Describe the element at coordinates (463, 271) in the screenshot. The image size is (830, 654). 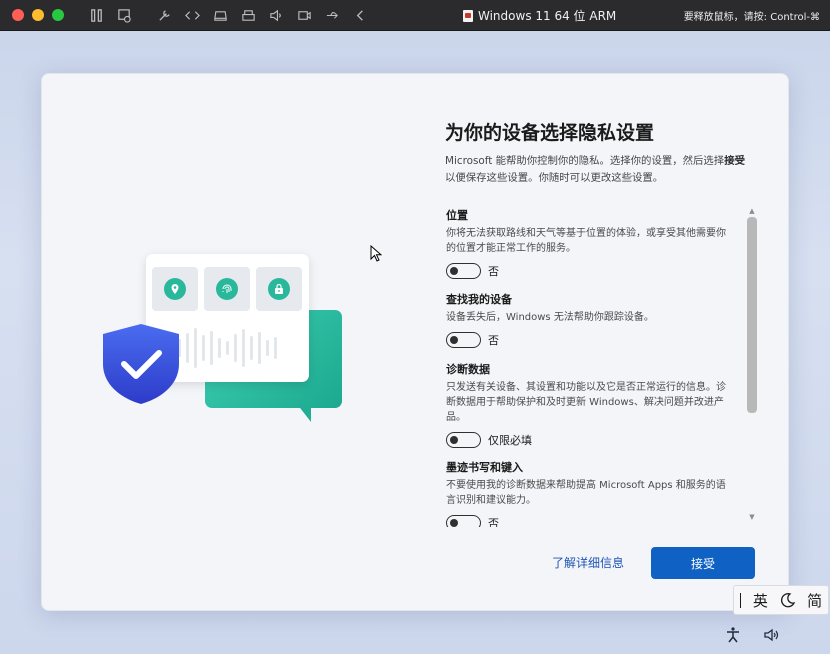
I see `location-toggle` at that location.